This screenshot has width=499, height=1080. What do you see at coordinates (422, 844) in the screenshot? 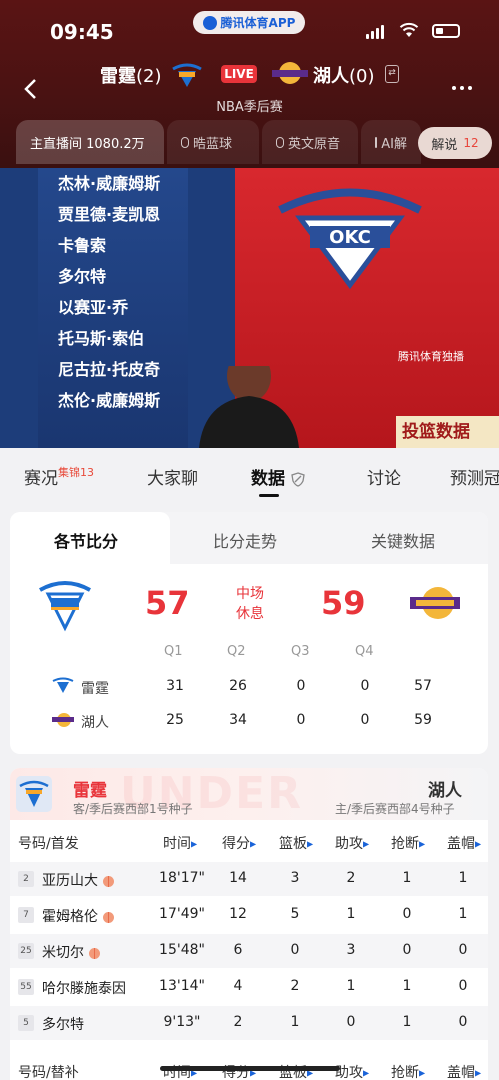
I see `sort-arrow-icon: ▶` at bounding box center [422, 844].